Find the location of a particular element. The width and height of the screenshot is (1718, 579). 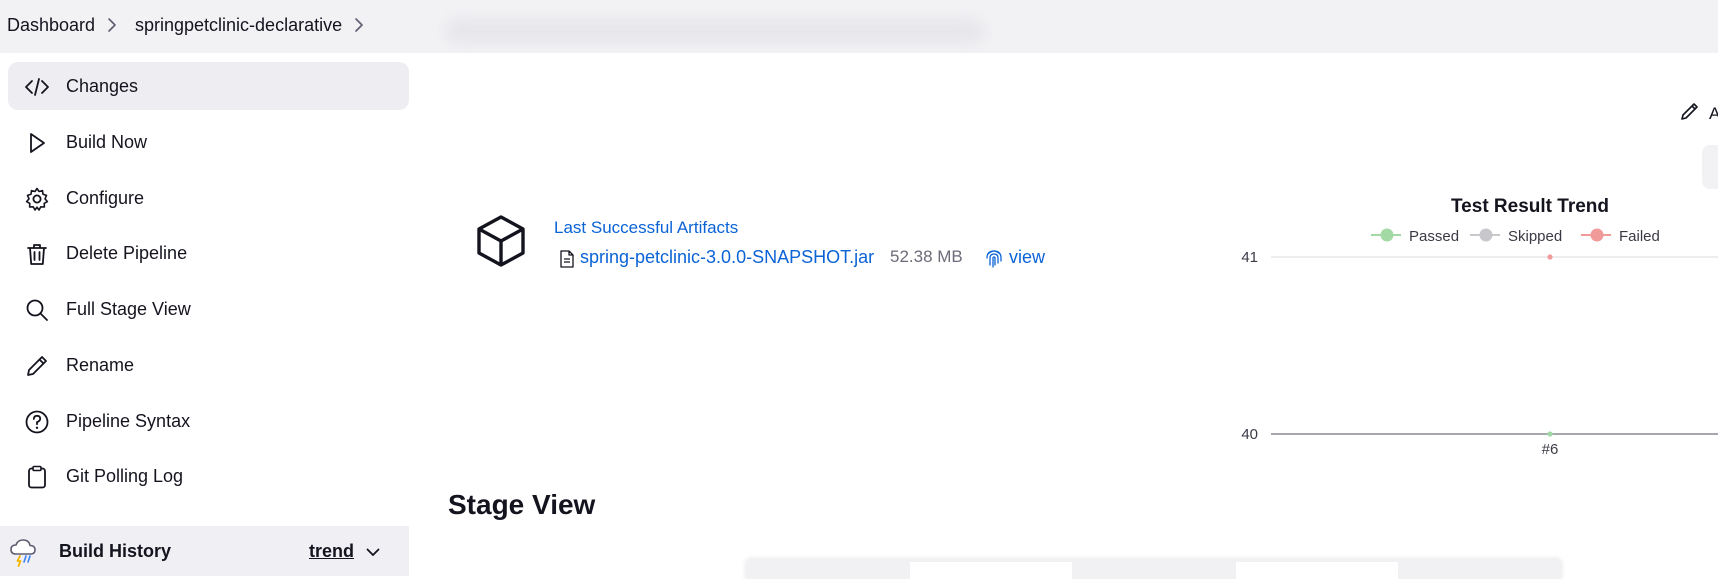

y-tick-label: 40 is located at coordinates (1249, 434).